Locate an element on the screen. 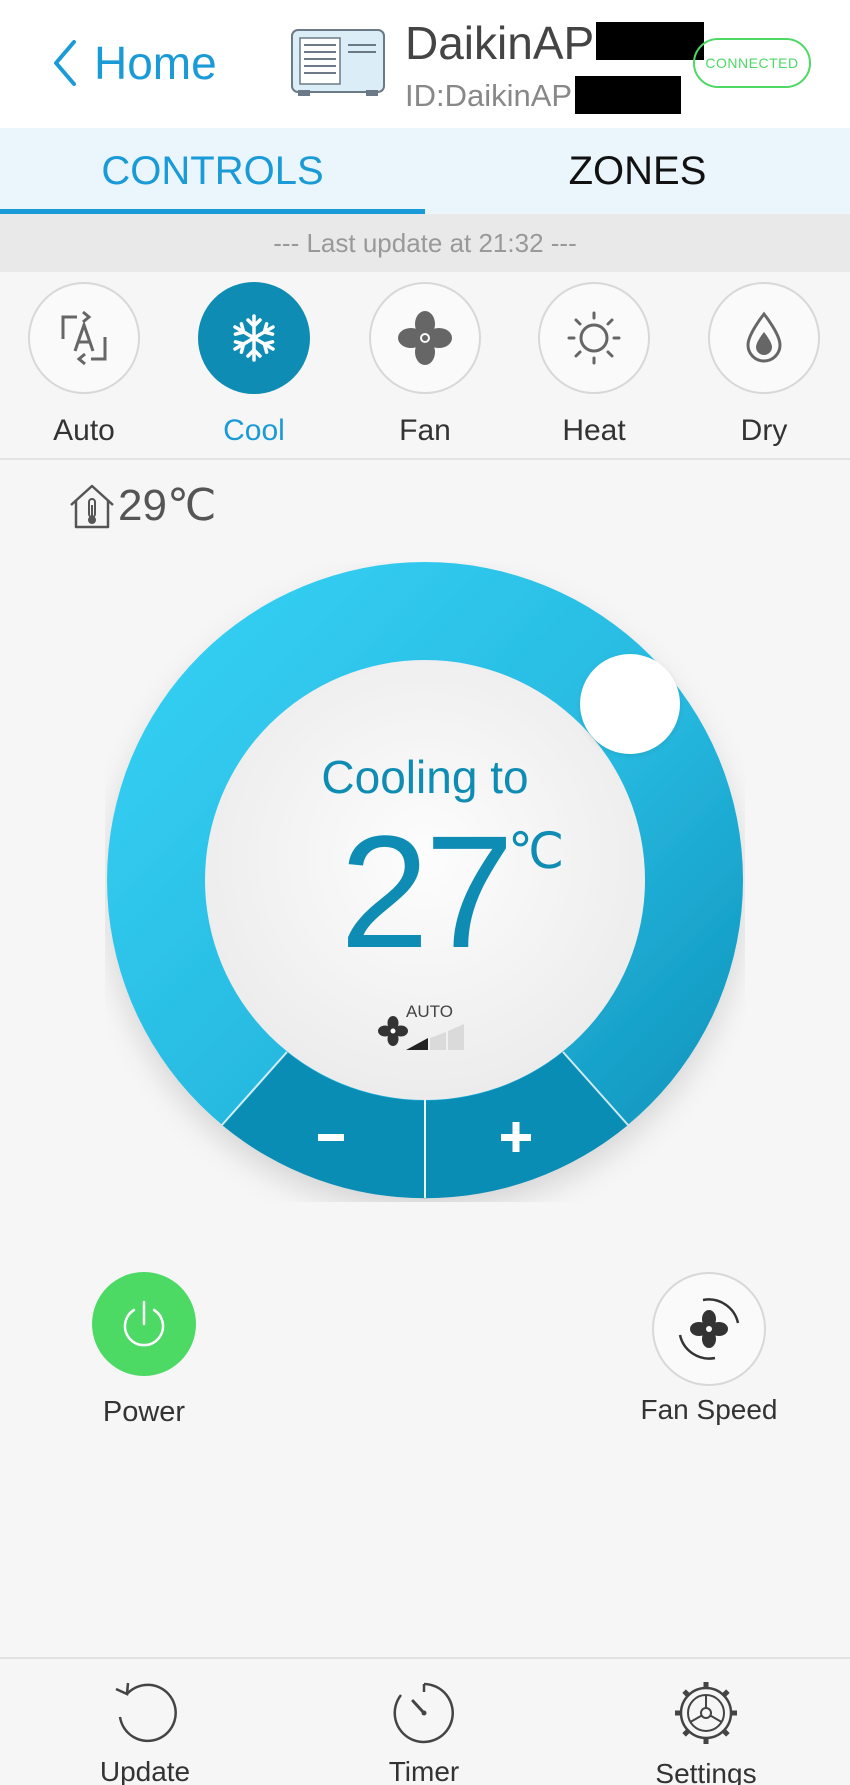 The height and width of the screenshot is (1785, 850). mode-fan-button: Fan is located at coordinates (425, 365).